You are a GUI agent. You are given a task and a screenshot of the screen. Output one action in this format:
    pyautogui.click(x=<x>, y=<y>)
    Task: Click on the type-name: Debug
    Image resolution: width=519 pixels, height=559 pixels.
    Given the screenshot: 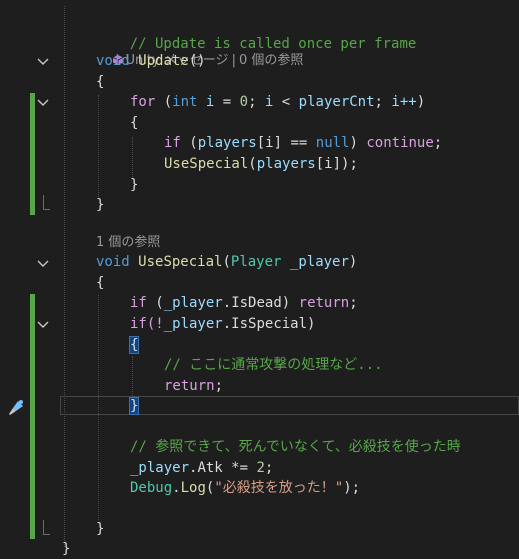 What is the action you would take?
    pyautogui.click(x=151, y=488)
    